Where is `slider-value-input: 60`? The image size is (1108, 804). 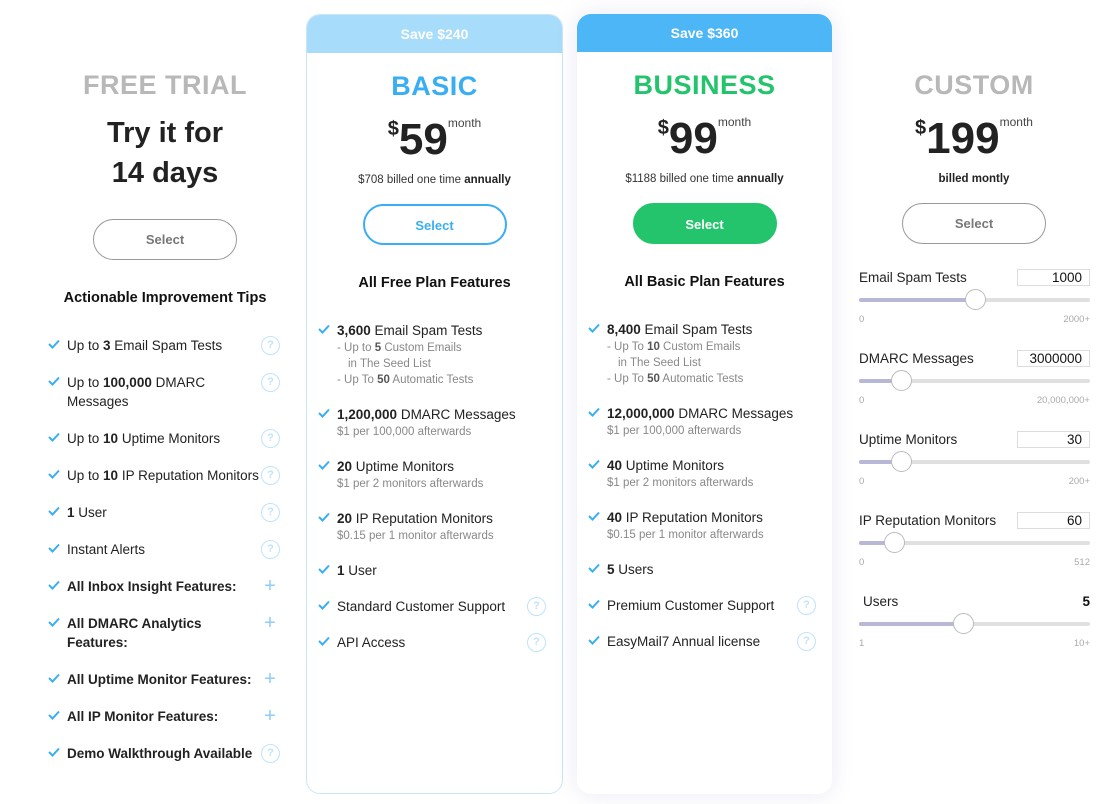 slider-value-input: 60 is located at coordinates (1053, 520).